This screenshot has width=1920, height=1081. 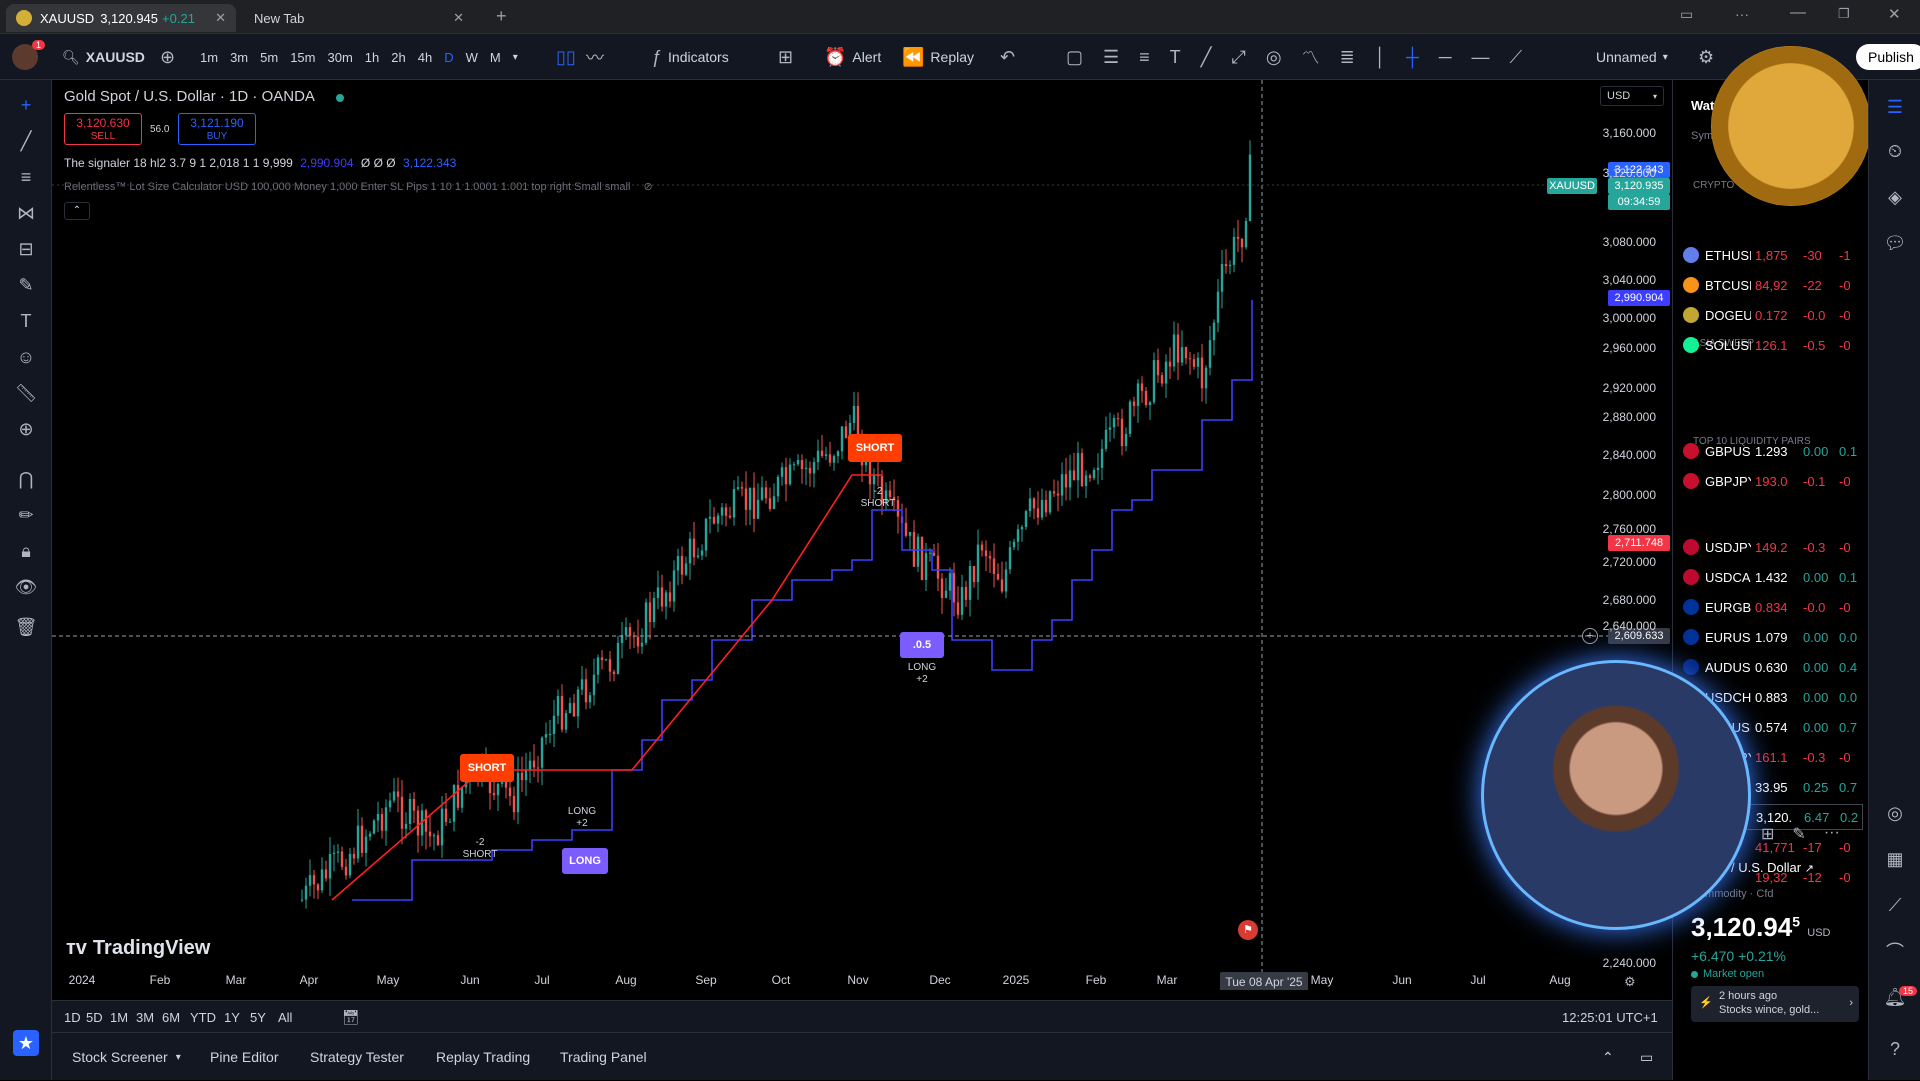 I want to click on watchlist-icon: ☰, so click(x=1895, y=107).